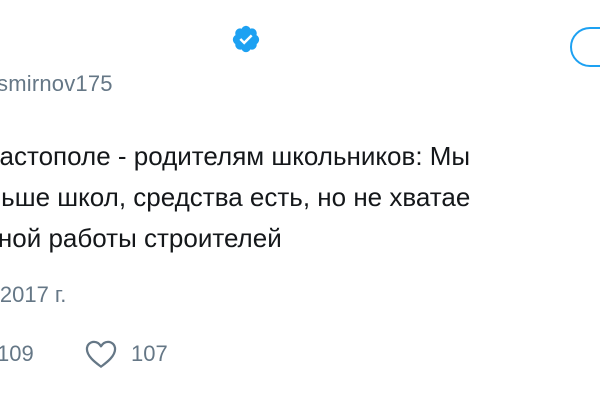 The height and width of the screenshot is (400, 600). Describe the element at coordinates (246, 39) in the screenshot. I see `verified-badge-icon` at that location.